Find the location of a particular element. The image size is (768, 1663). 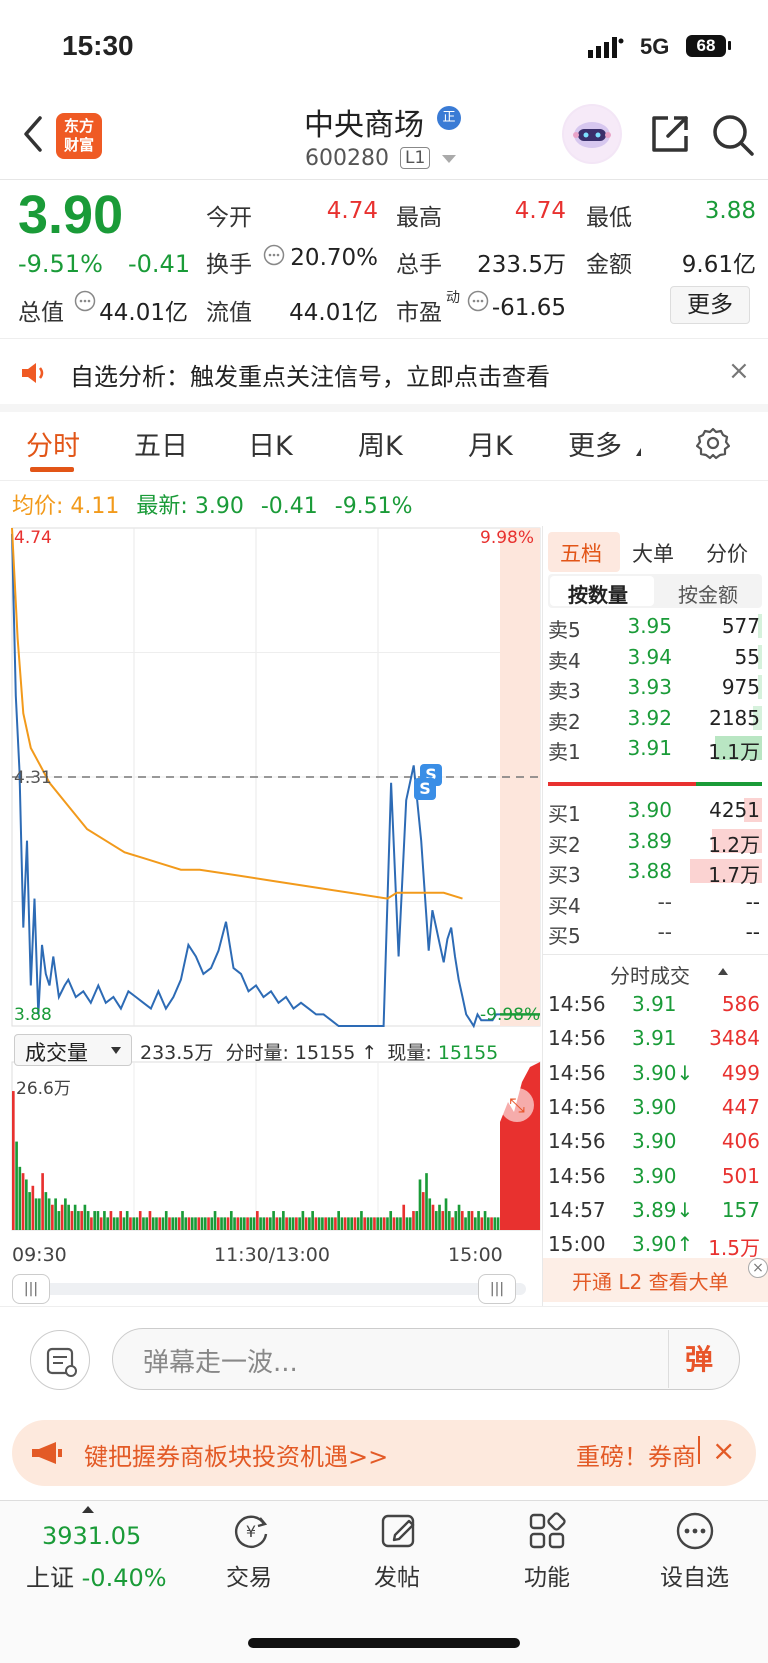

x-tick-noon: 11:30/13:00 is located at coordinates (272, 1255).